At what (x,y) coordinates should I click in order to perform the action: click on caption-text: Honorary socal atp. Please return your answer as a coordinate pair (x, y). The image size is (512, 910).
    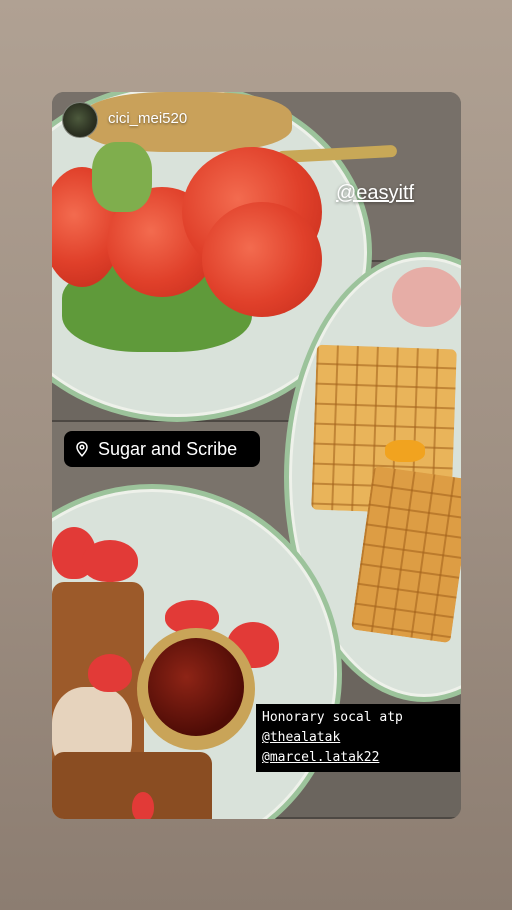
    Looking at the image, I should click on (332, 717).